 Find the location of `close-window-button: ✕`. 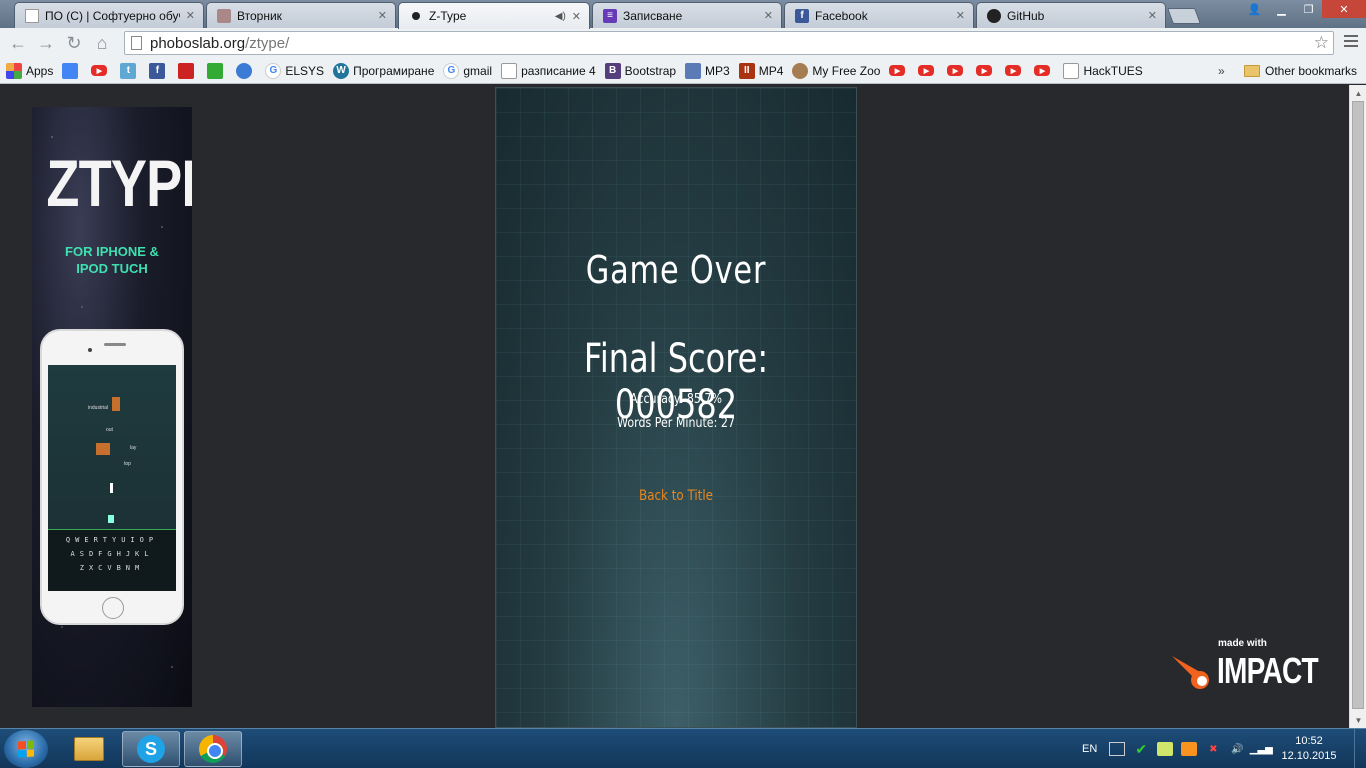

close-window-button: ✕ is located at coordinates (1344, 9).